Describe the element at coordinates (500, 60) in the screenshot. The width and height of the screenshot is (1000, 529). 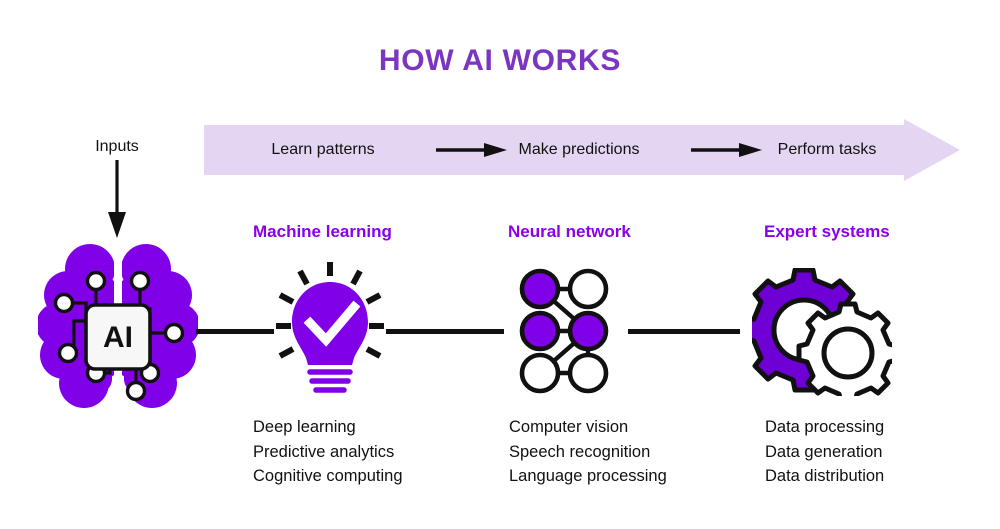
I see `page-title: HOW AI WORKS` at that location.